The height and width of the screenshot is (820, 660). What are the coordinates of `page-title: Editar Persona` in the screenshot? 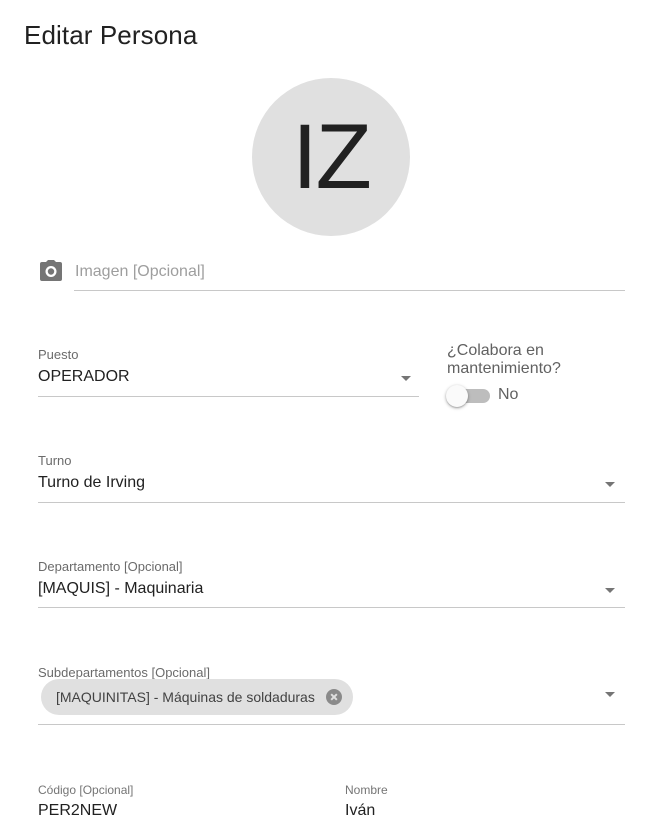 It's located at (111, 35).